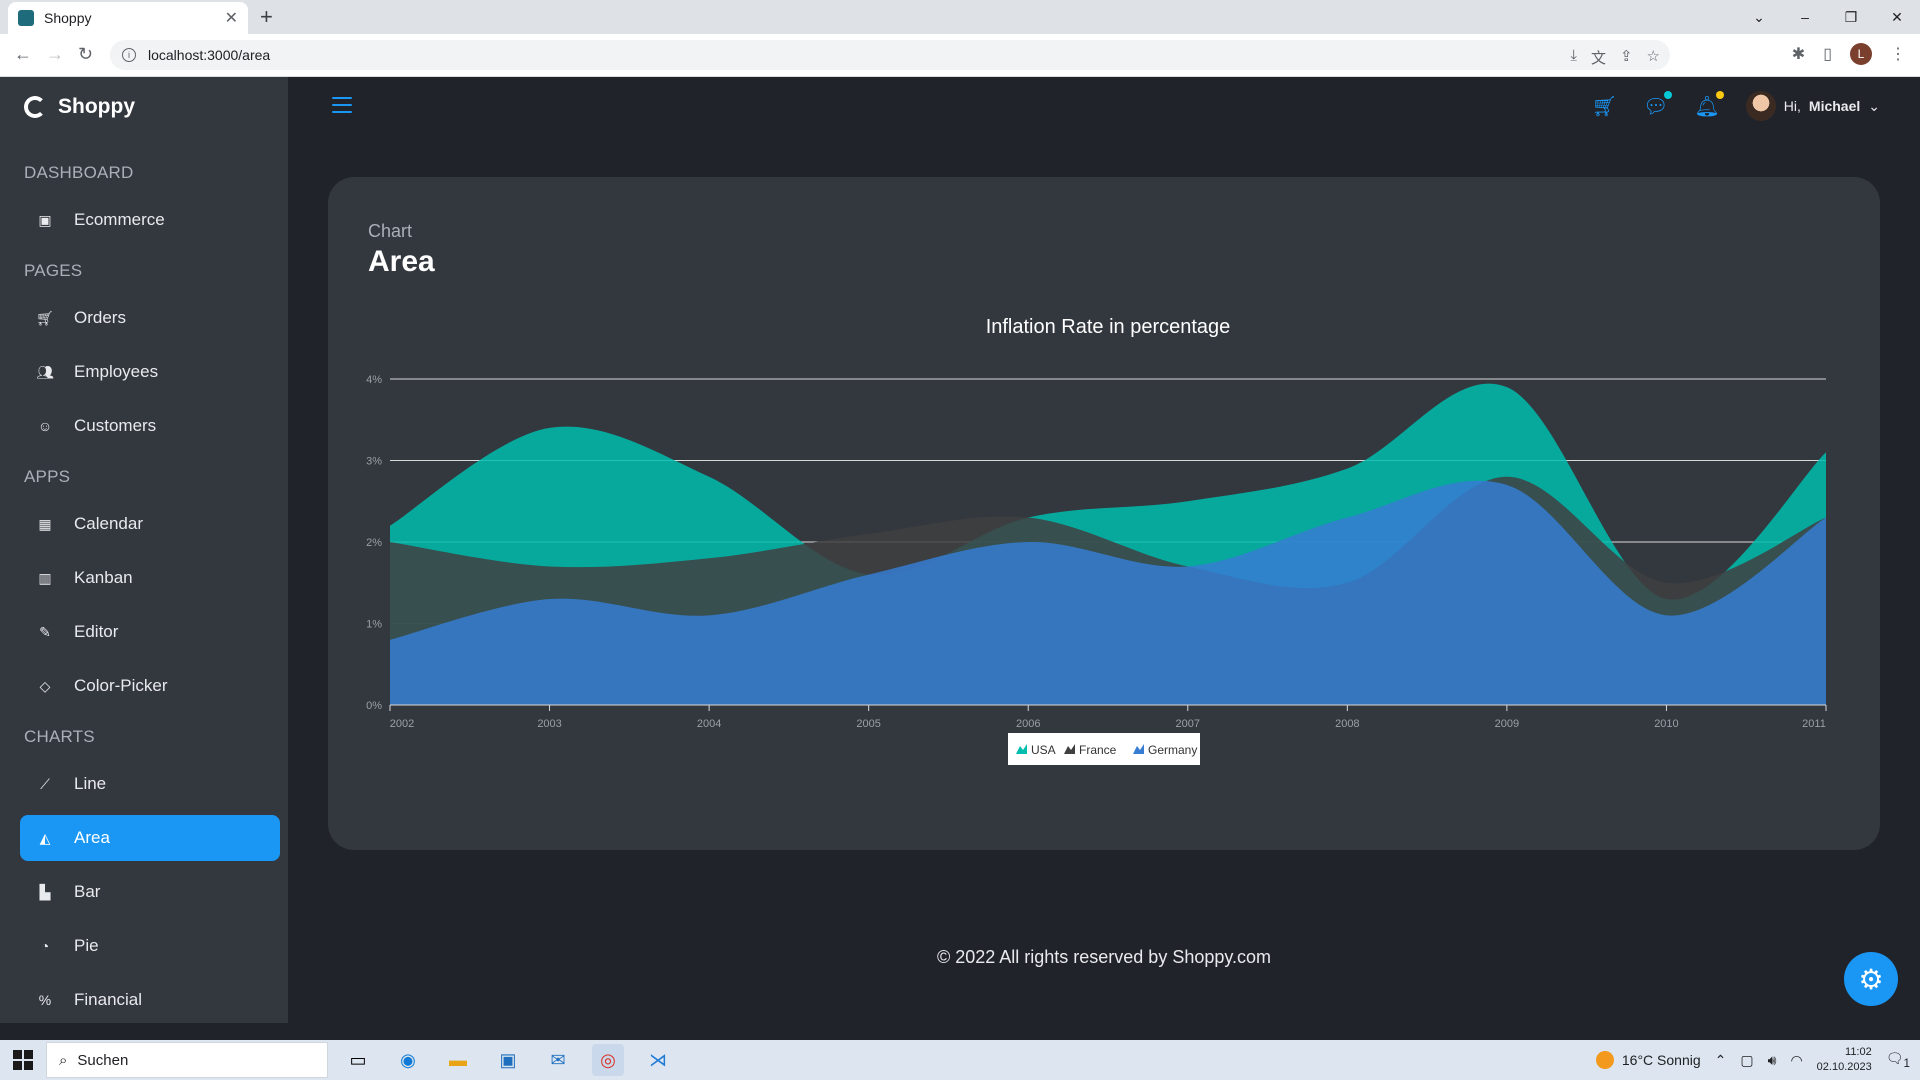 Image resolution: width=1920 pixels, height=1080 pixels. What do you see at coordinates (150, 318) in the screenshot?
I see `sidebar-item-orders: 🛒︎ Orders` at bounding box center [150, 318].